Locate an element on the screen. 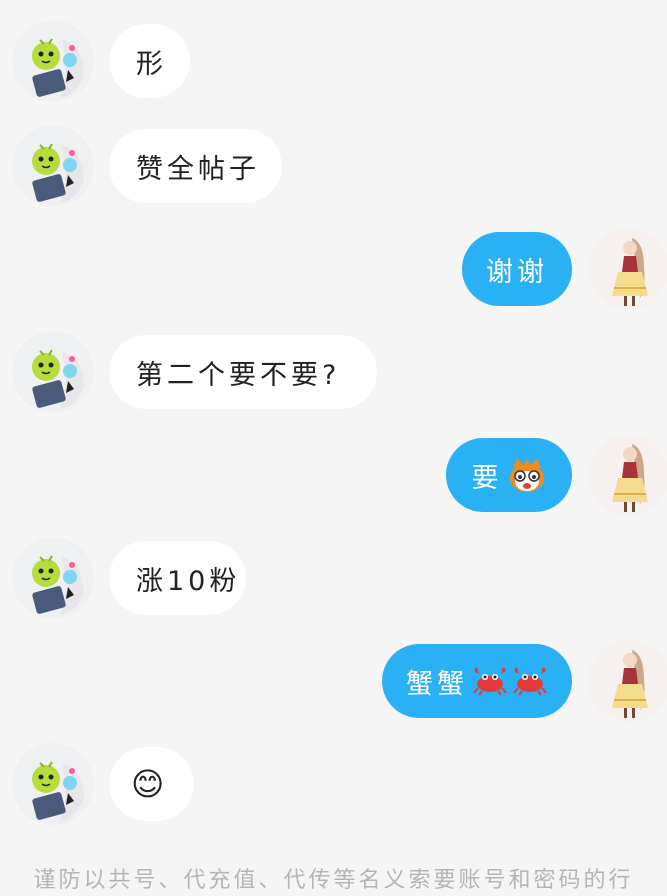 The image size is (667, 896). outgoing-message-bubble: 要 is located at coordinates (509, 475).